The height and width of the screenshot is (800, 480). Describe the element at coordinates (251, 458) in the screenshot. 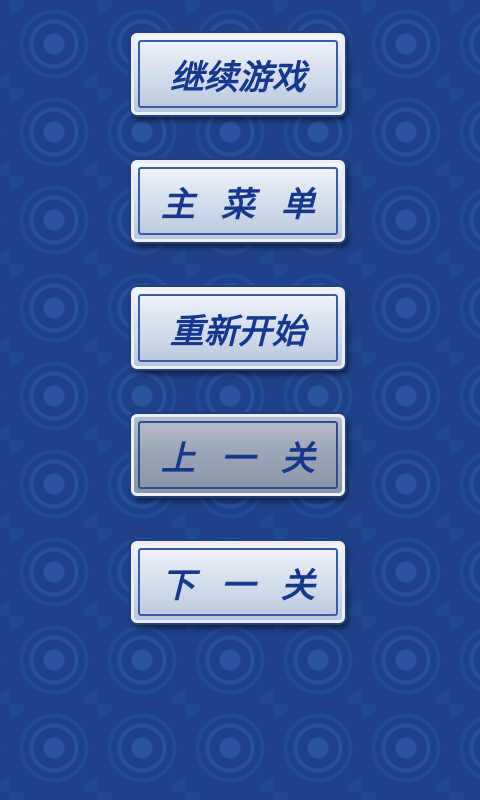

I see `previous-level-label: 上一关` at that location.